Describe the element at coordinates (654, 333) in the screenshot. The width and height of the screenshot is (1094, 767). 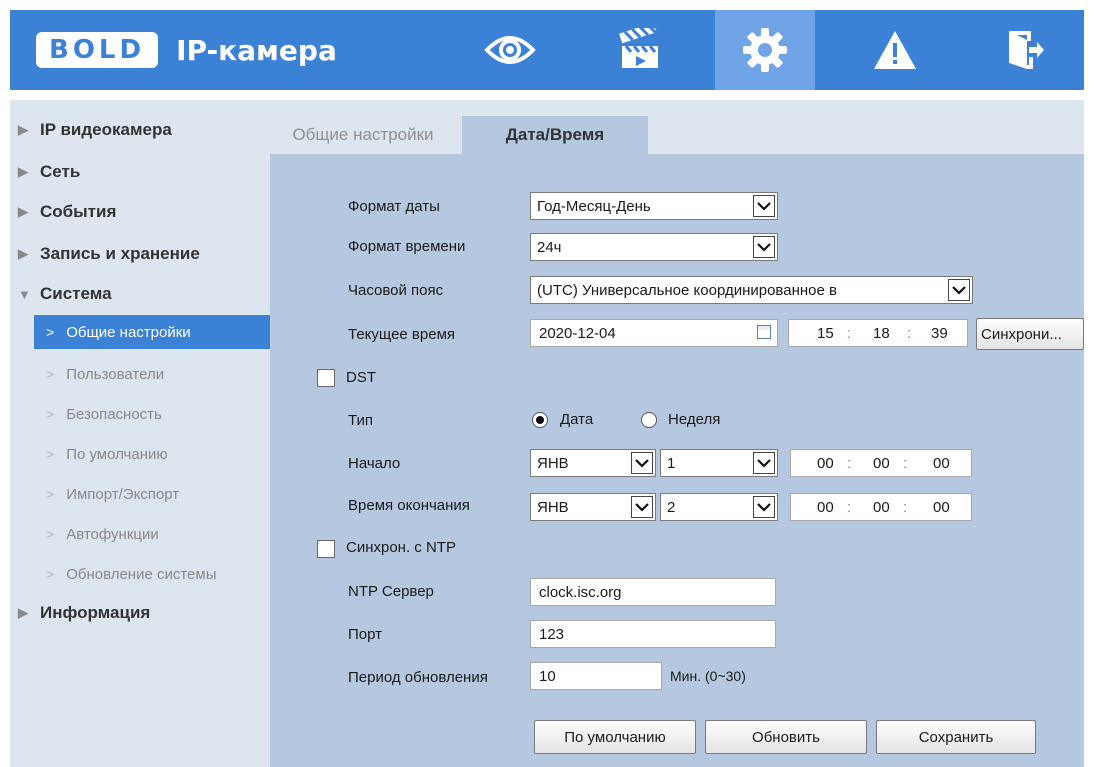
I see `current-date-input: 2020-12-04` at that location.